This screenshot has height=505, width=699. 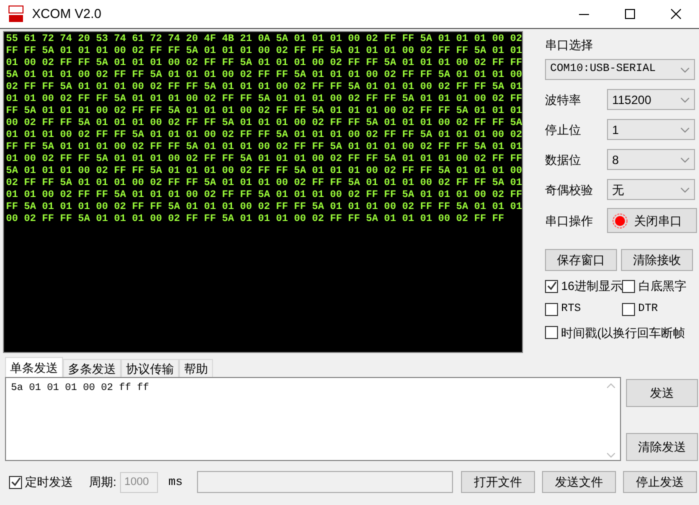 I want to click on checkbox-option: 16进制显示, so click(x=583, y=286).